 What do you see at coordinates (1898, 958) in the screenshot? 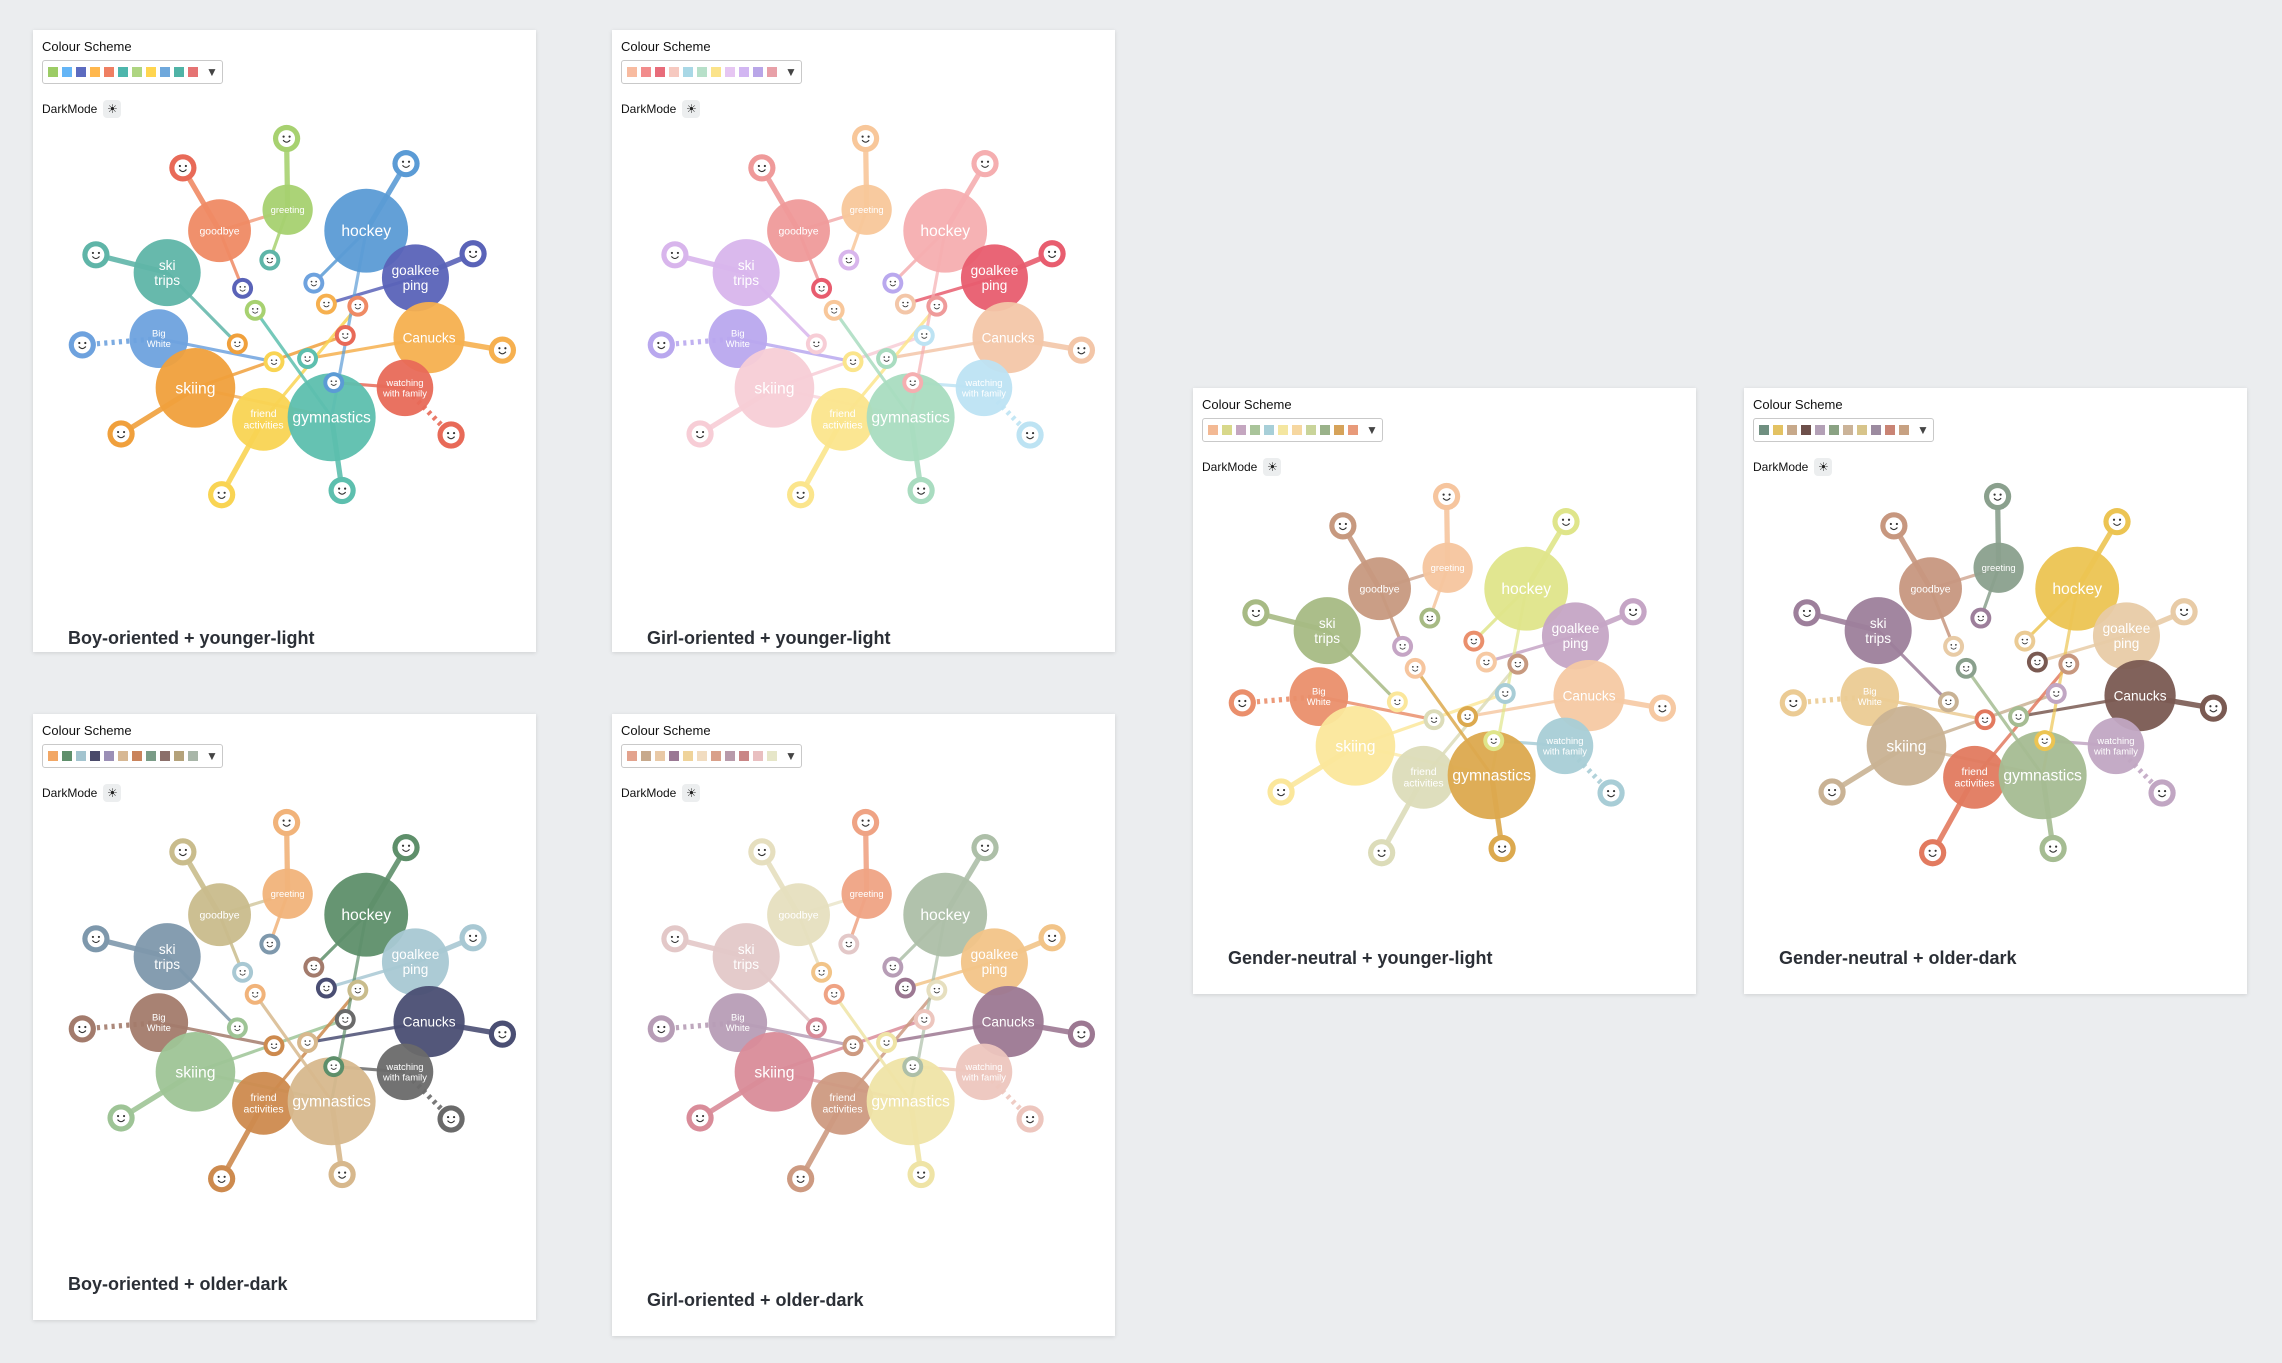
I see `panel-caption: Gender-neutral + older-dark` at bounding box center [1898, 958].